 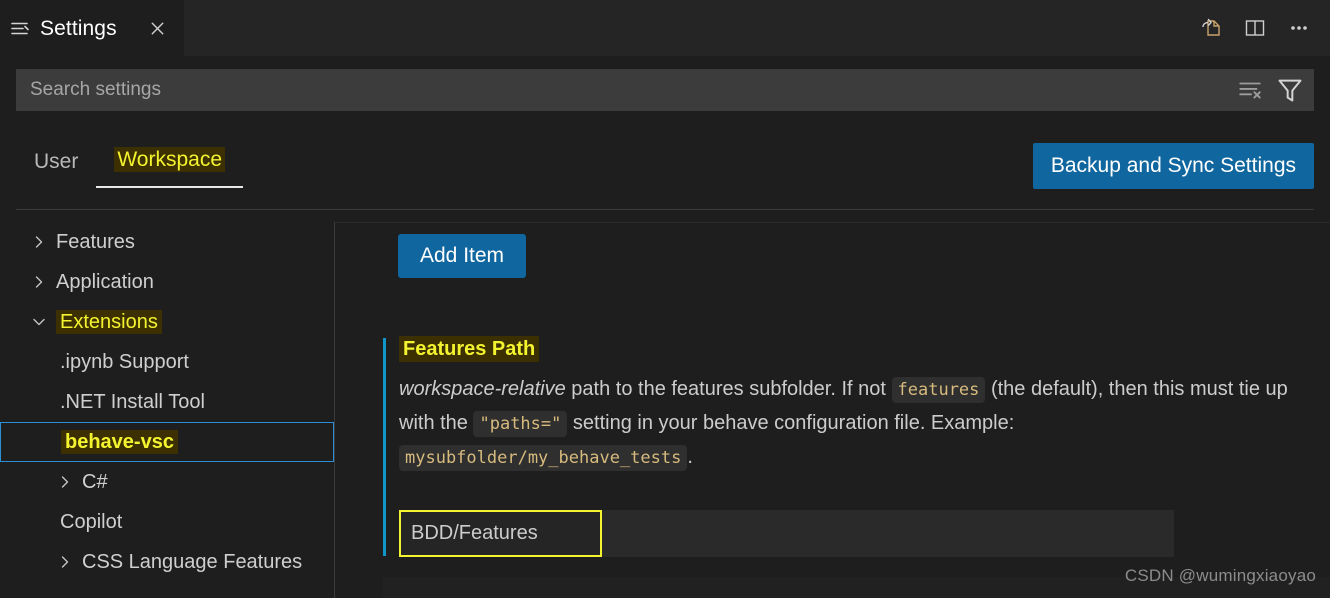 I want to click on tree-item-dotnet-install-tool: .NET Install Tool, so click(x=167, y=402).